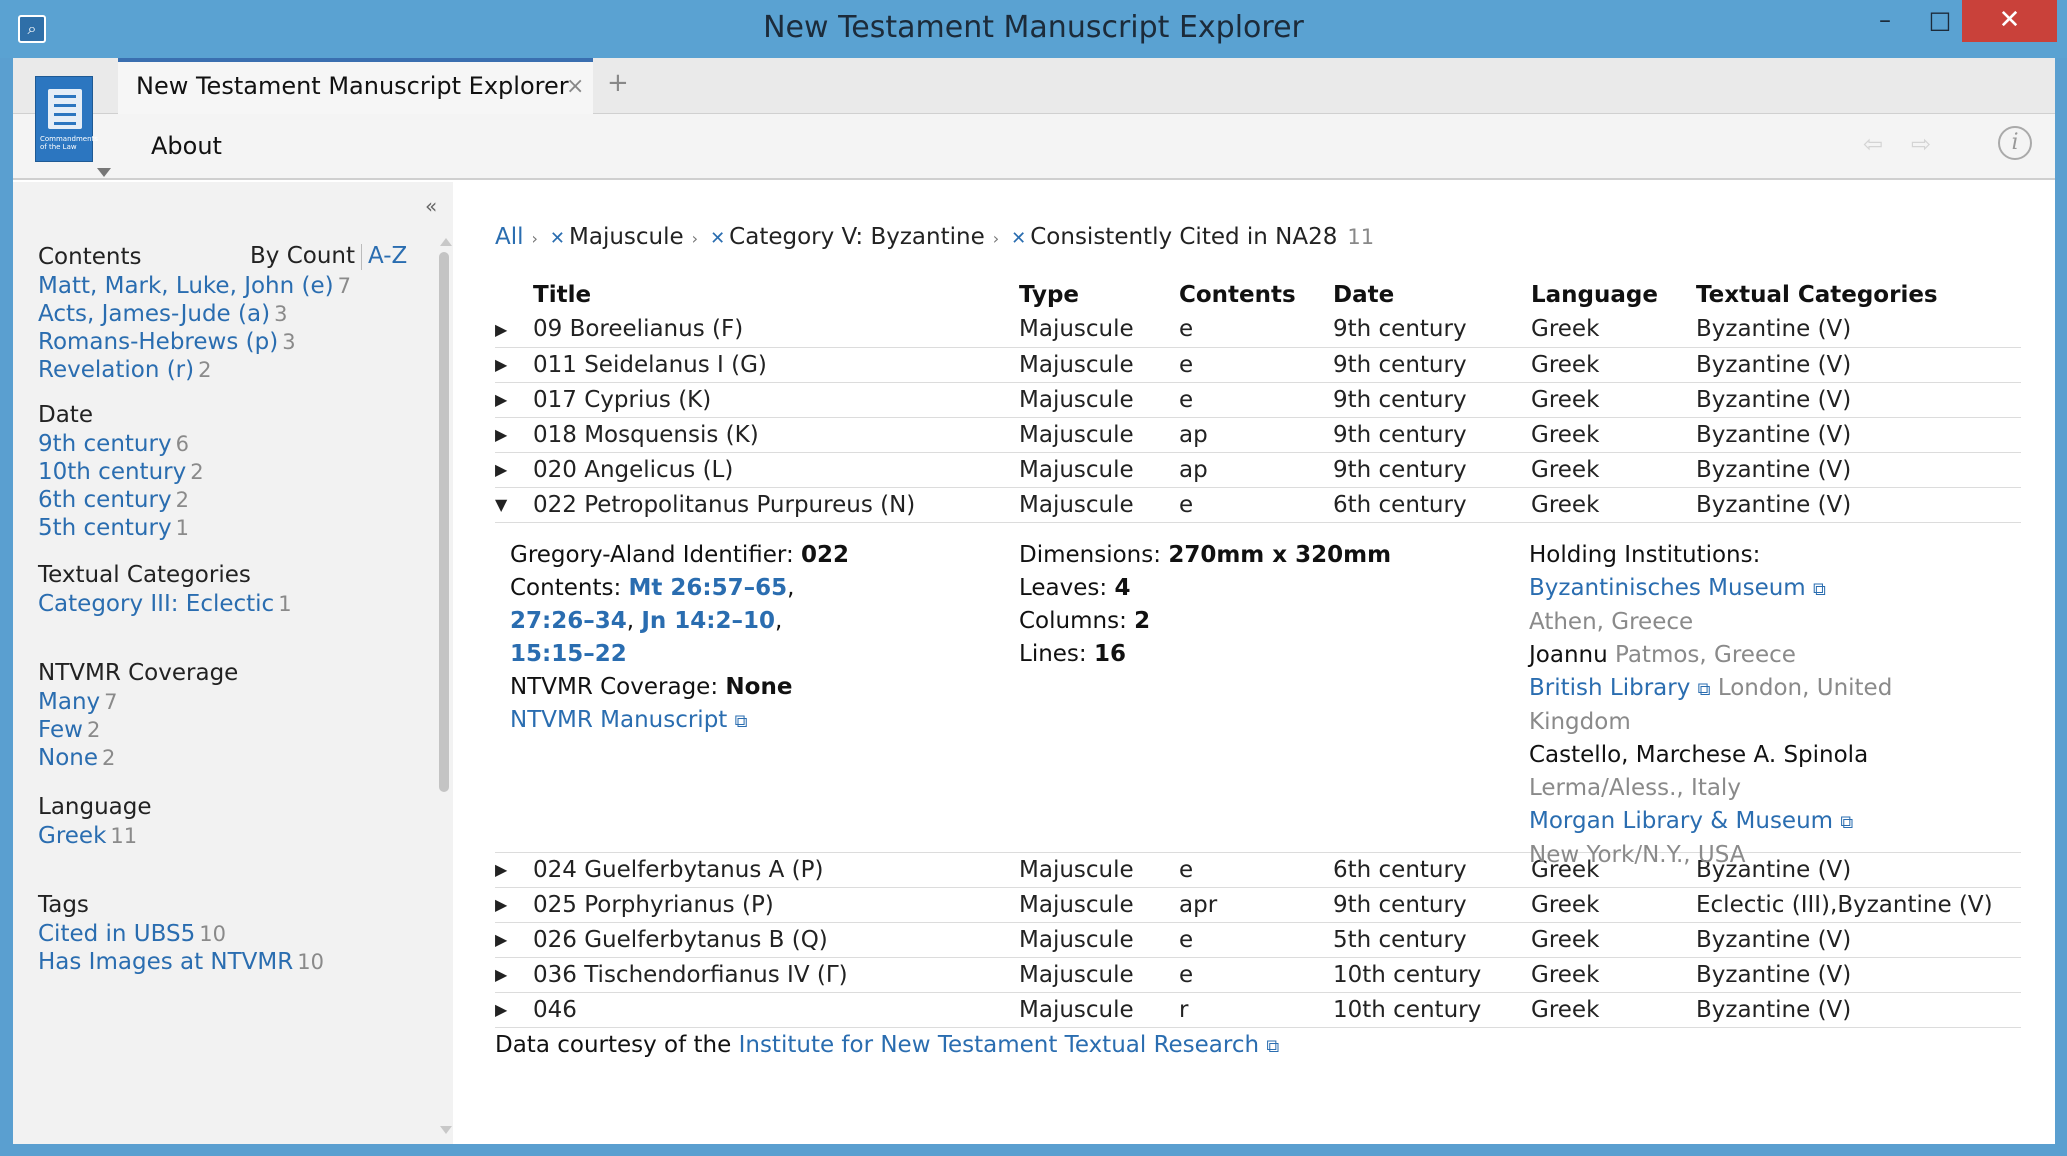 This screenshot has height=1156, width=2067. What do you see at coordinates (996, 238) in the screenshot?
I see `chevron-right-icon: ›` at bounding box center [996, 238].